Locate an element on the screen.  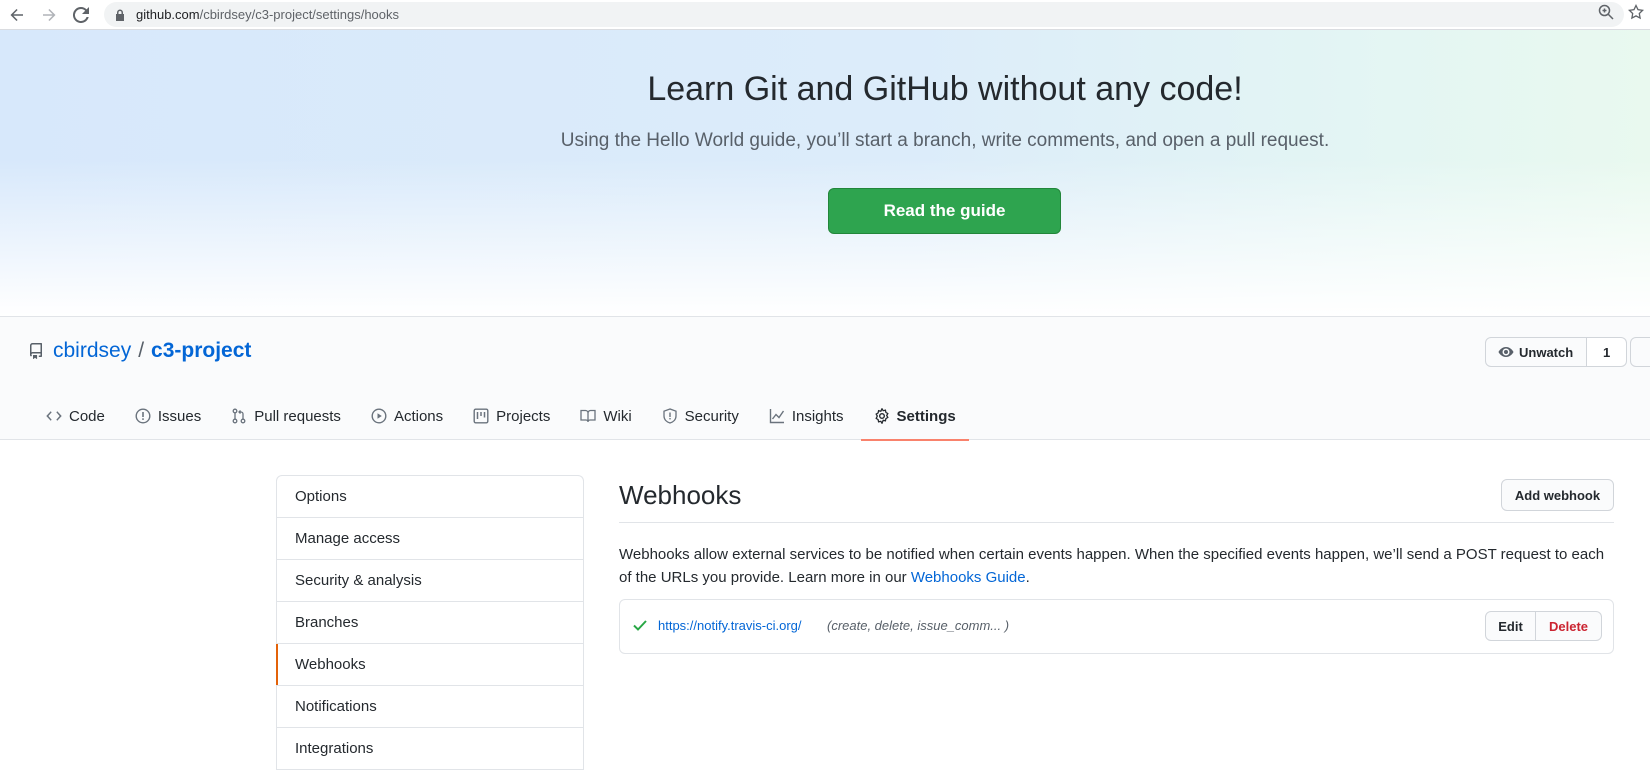
tab-label: Pull requests is located at coordinates (297, 416).